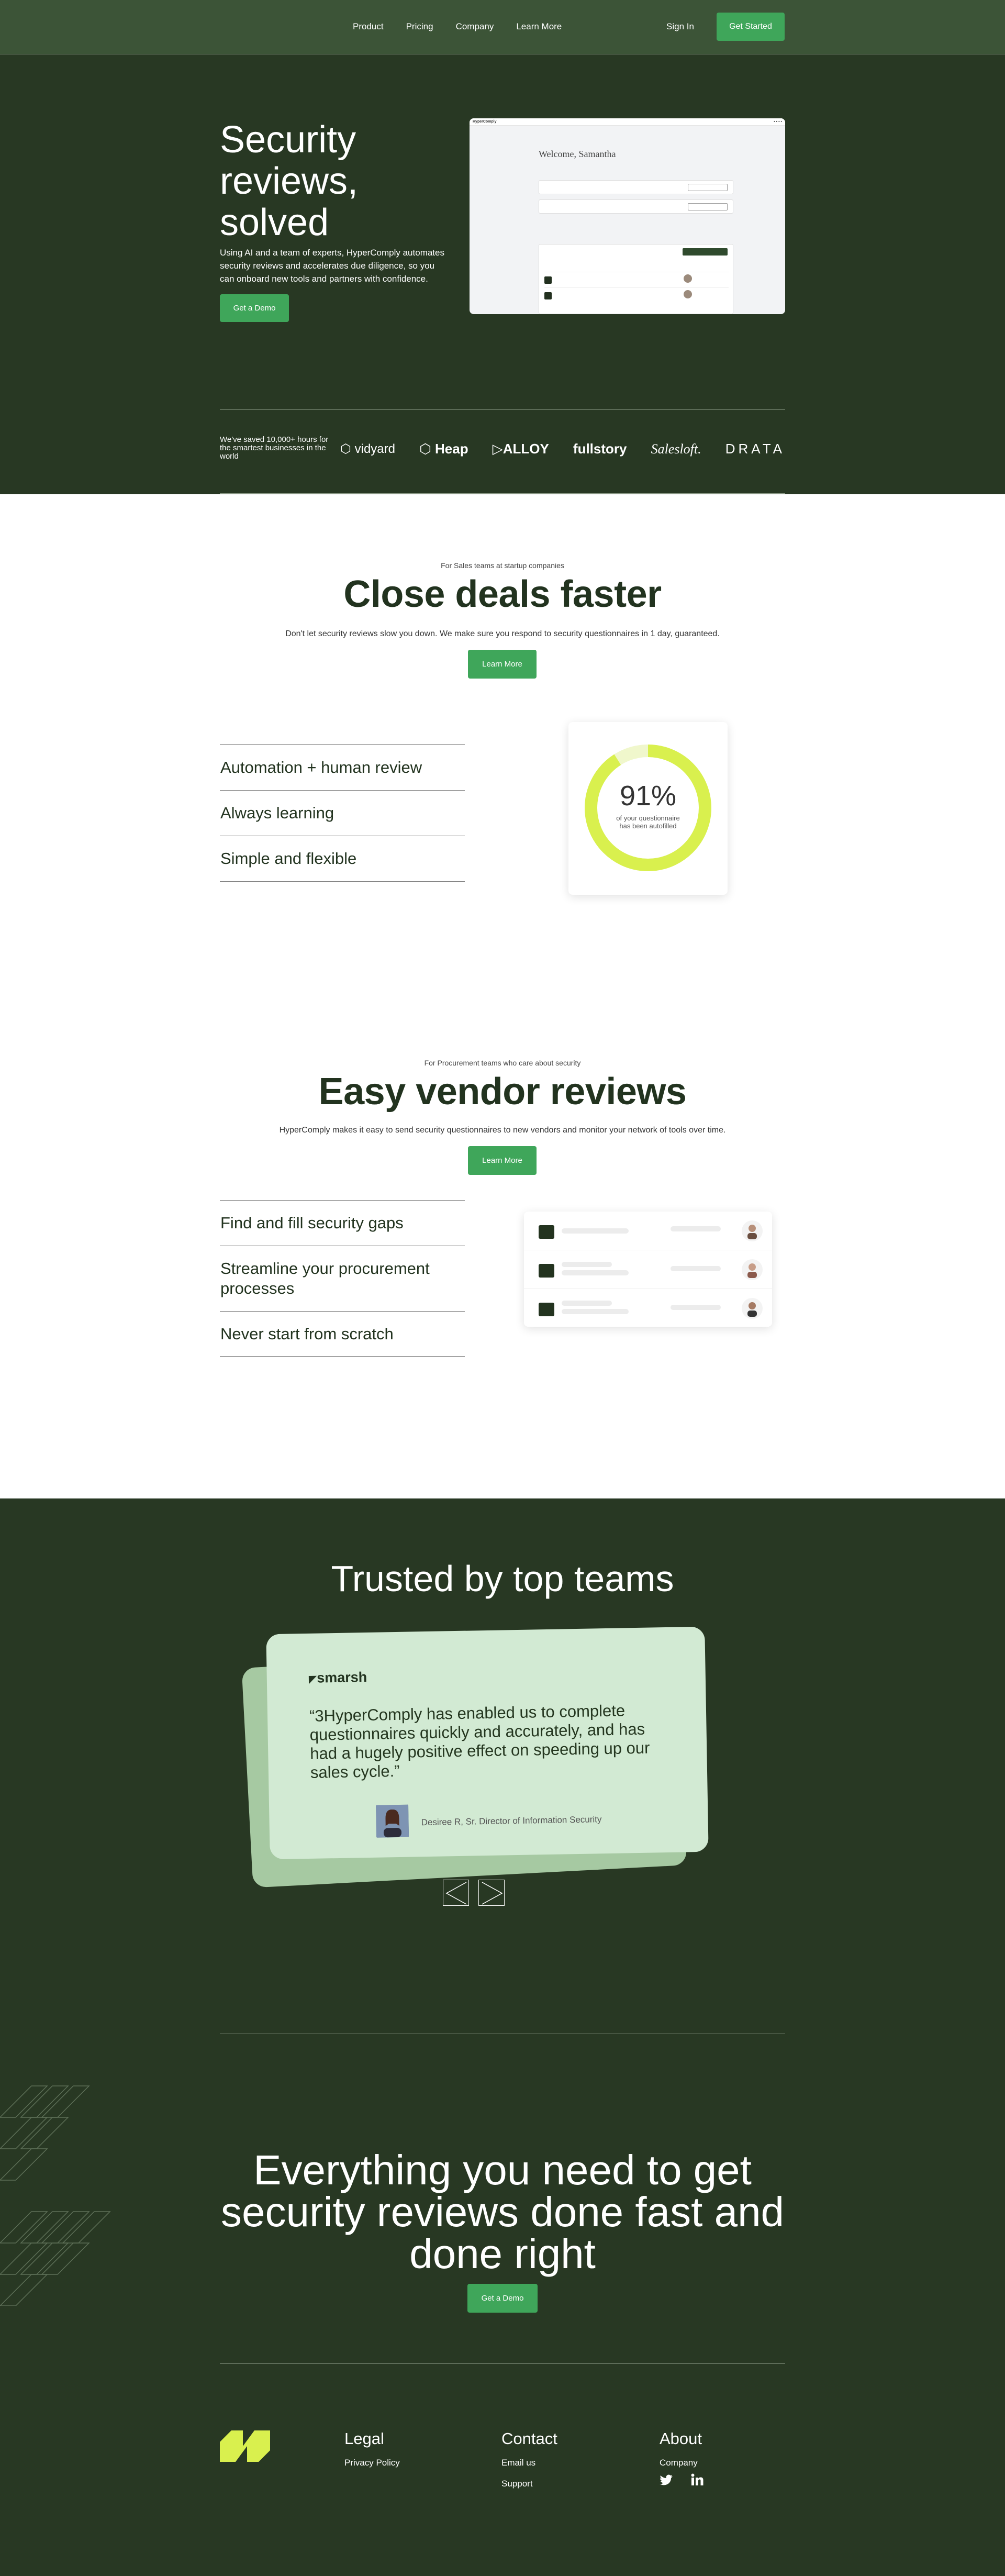  I want to click on logo-vidyard: ⬡ vidyard, so click(367, 449).